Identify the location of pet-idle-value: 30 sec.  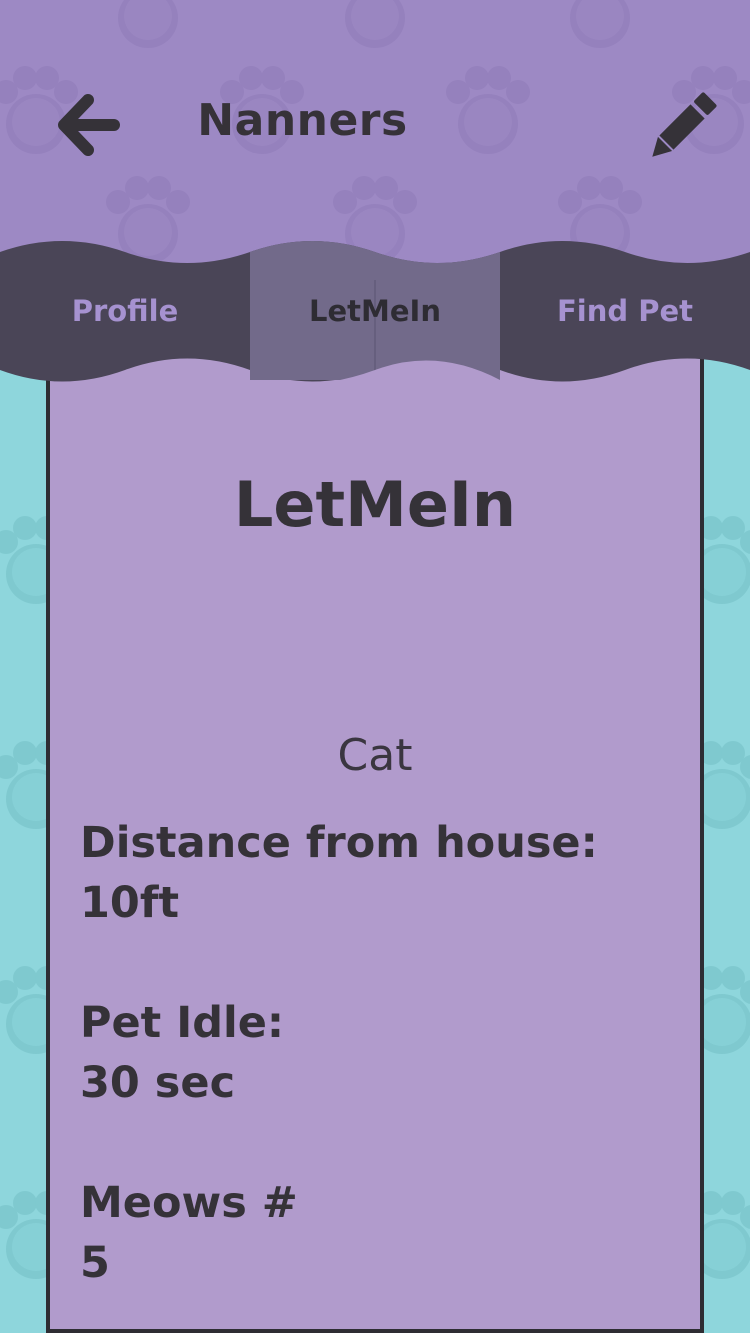
(158, 1083).